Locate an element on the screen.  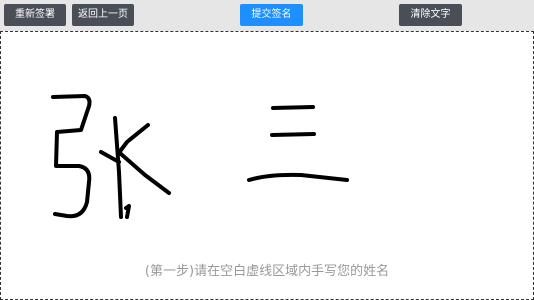
resign-button: 重新签署 is located at coordinates (35, 15).